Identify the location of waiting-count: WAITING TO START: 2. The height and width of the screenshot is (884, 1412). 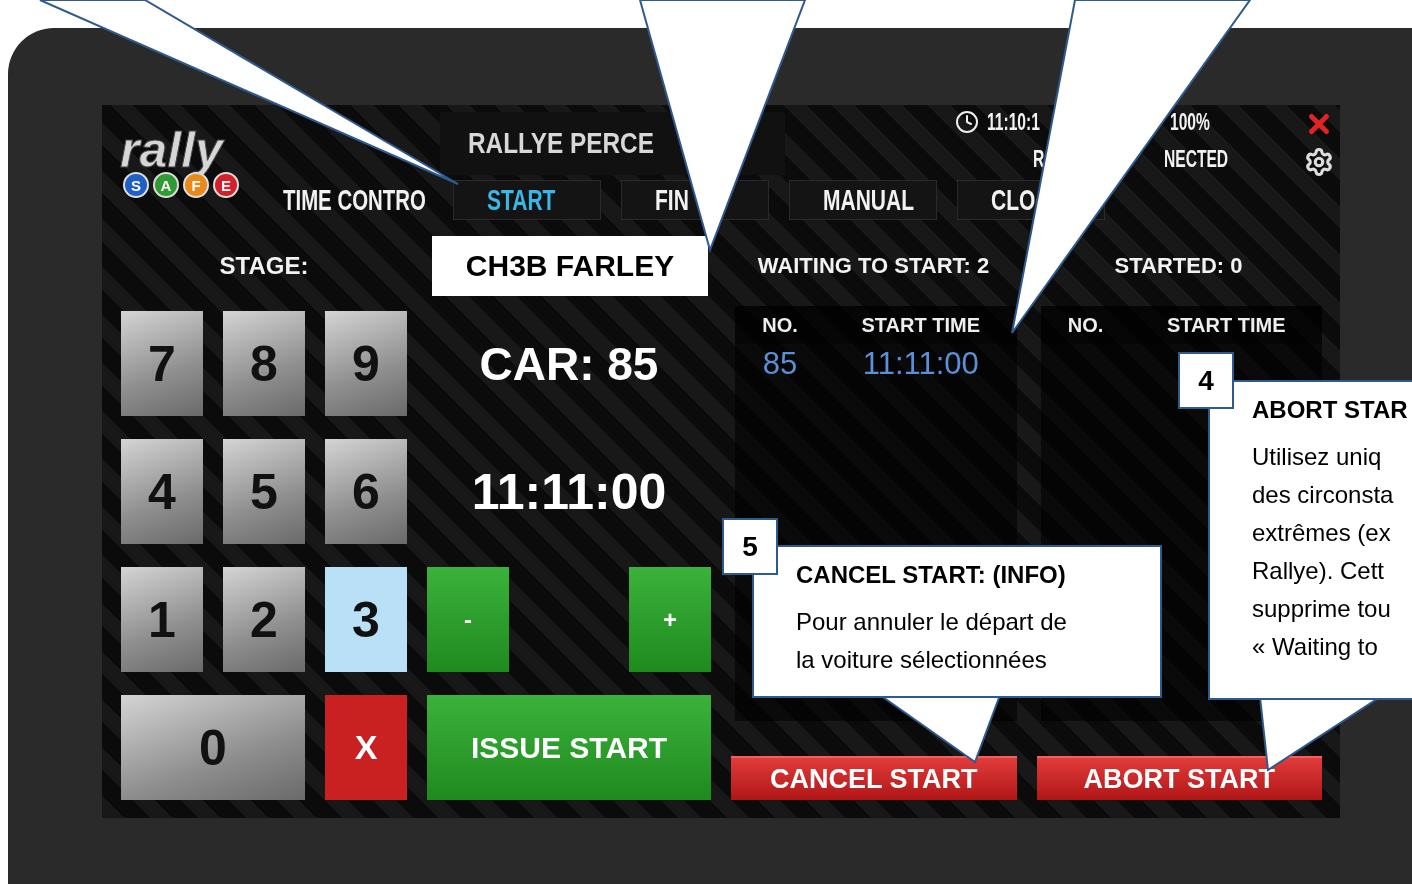
(873, 265).